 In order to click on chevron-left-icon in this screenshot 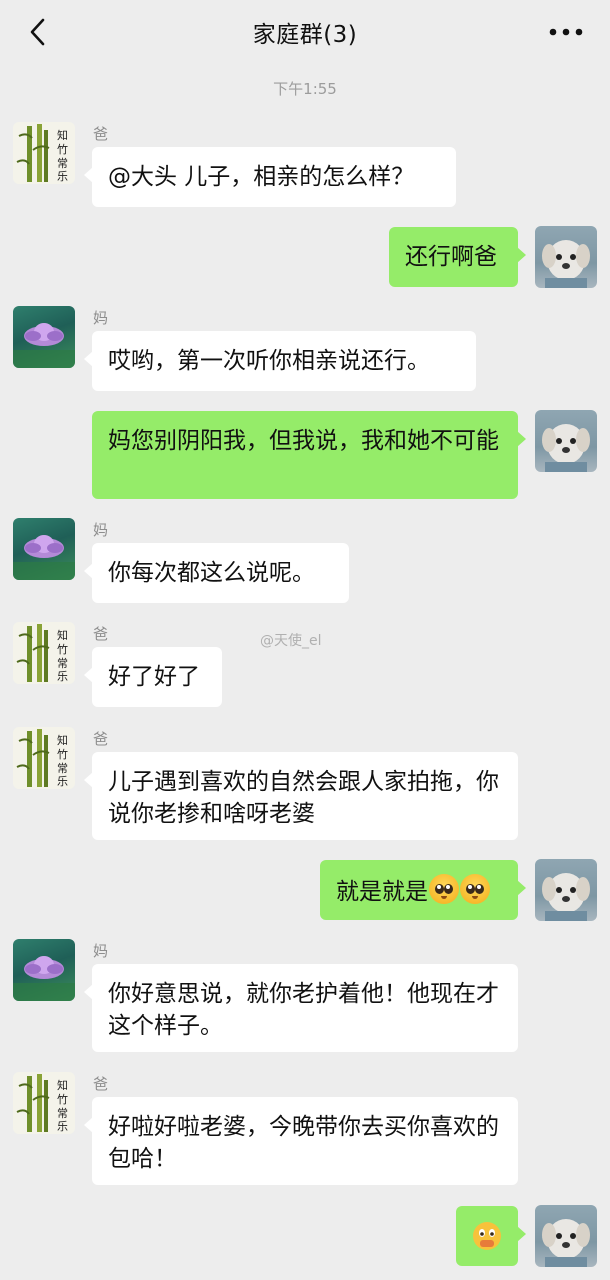, I will do `click(38, 32)`.